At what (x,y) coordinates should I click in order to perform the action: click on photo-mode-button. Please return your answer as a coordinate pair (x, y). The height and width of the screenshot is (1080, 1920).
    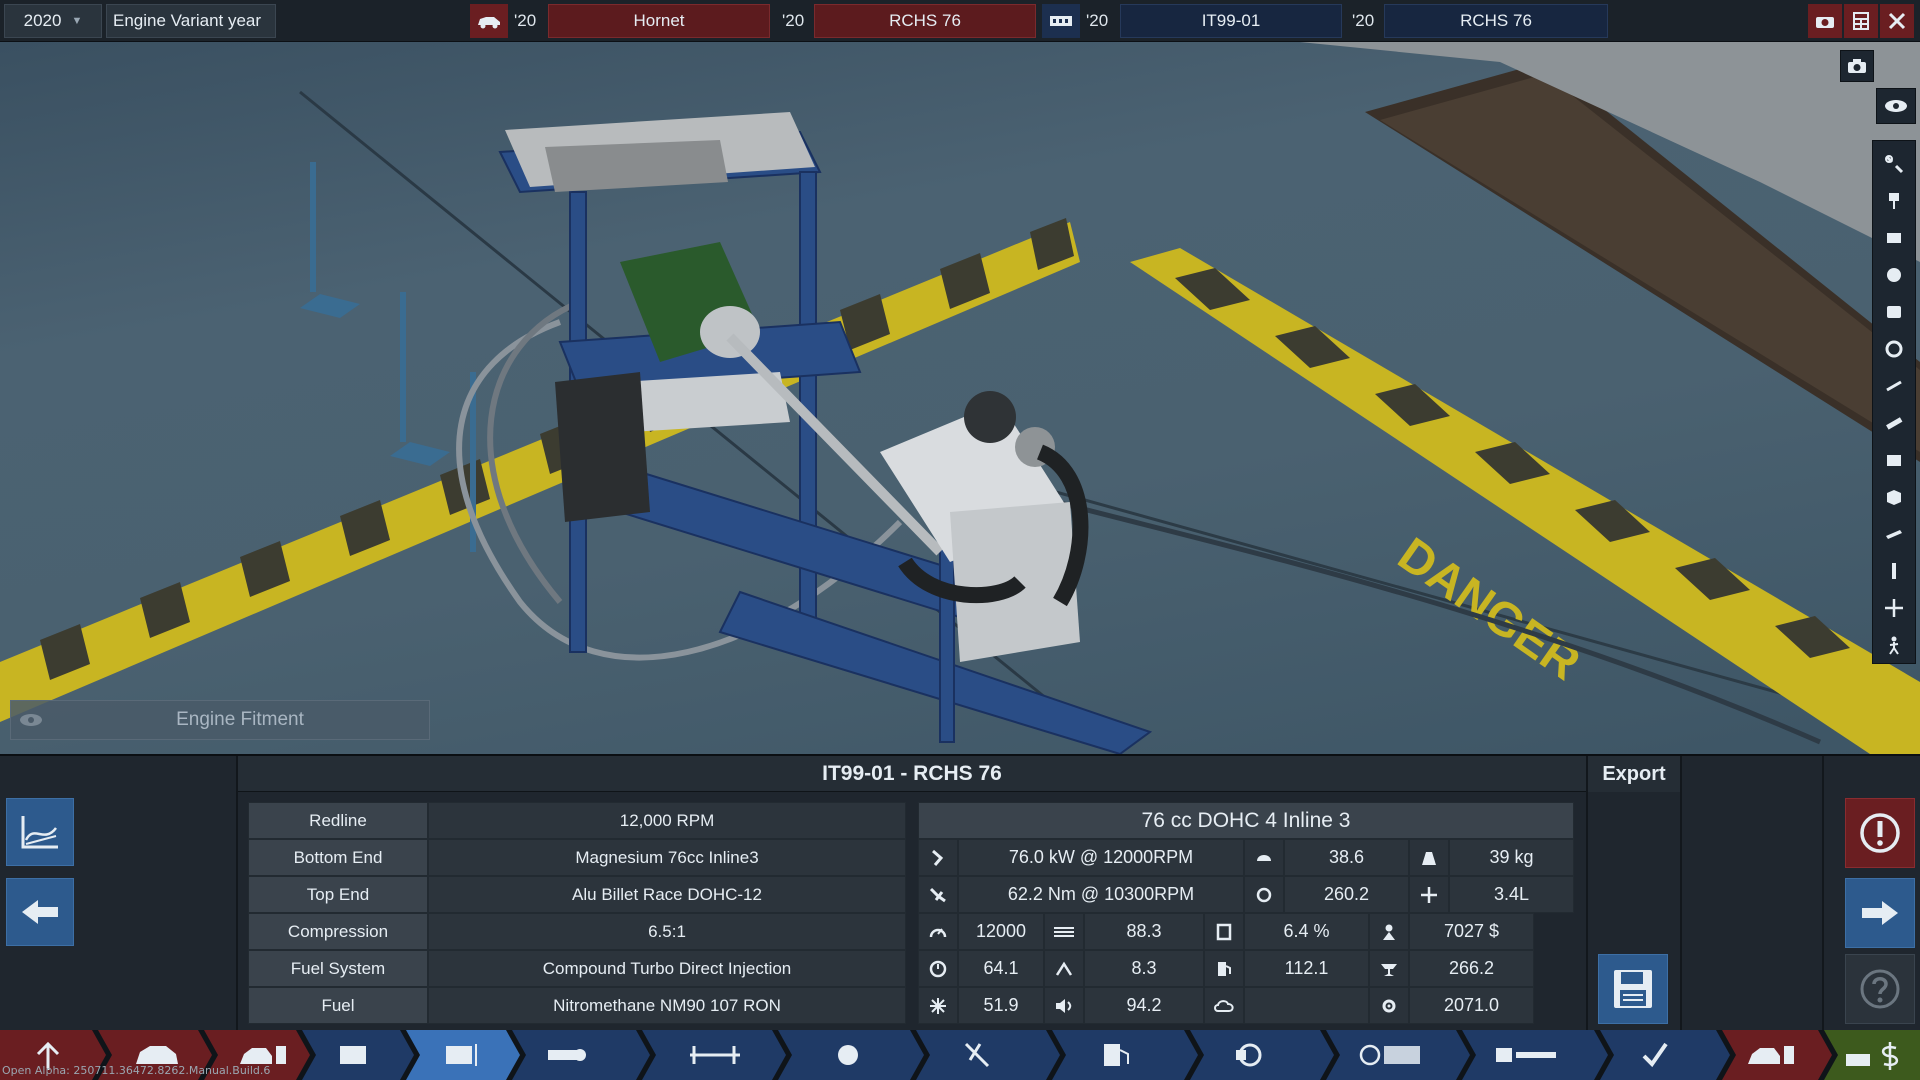
    Looking at the image, I should click on (1825, 21).